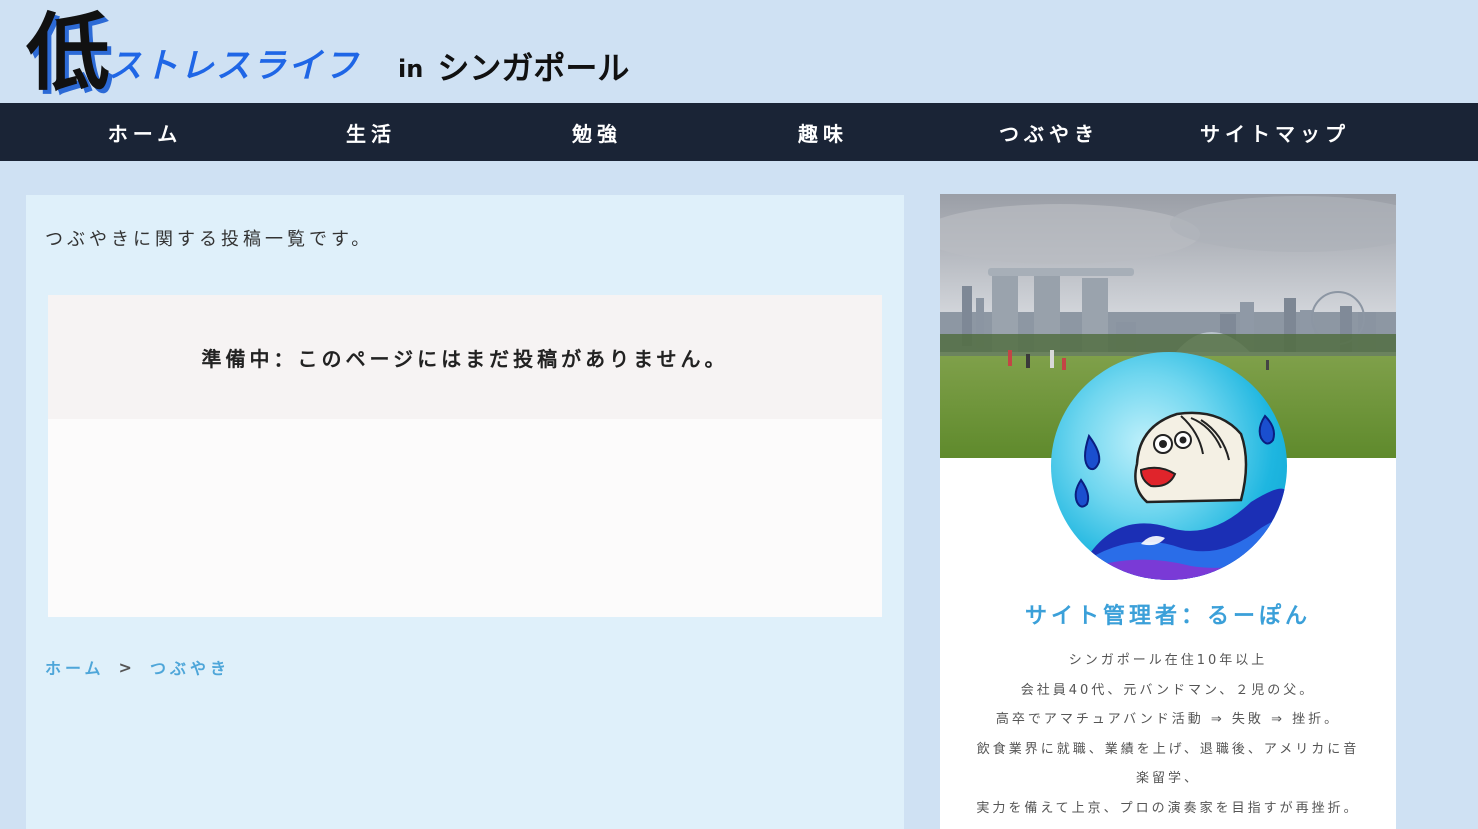  What do you see at coordinates (1167, 616) in the screenshot?
I see `admin-name: サイト管理者：るーぽん` at bounding box center [1167, 616].